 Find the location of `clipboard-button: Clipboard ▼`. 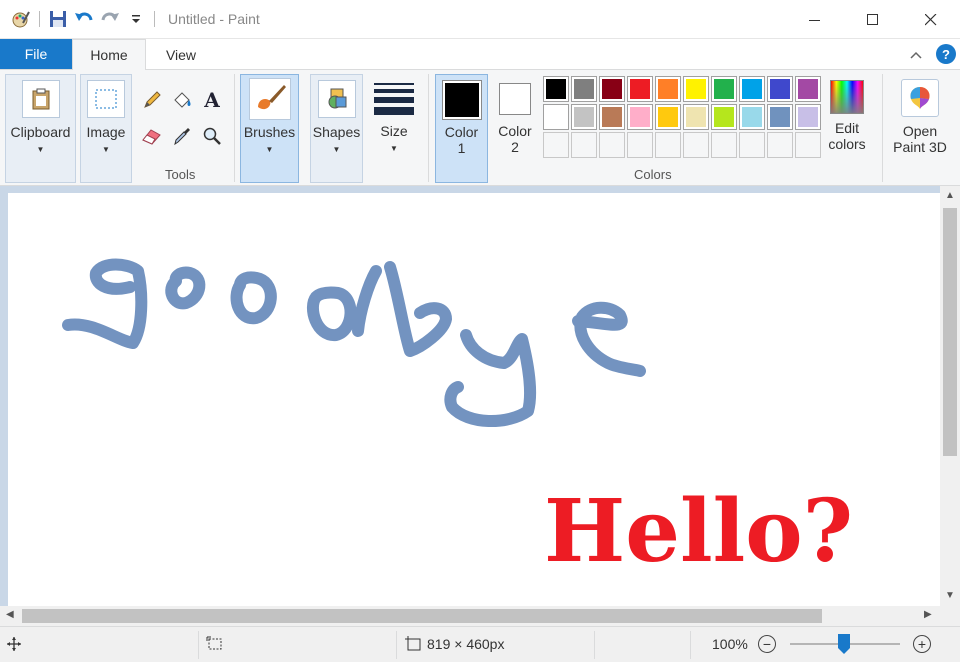

clipboard-button: Clipboard ▼ is located at coordinates (40, 128).